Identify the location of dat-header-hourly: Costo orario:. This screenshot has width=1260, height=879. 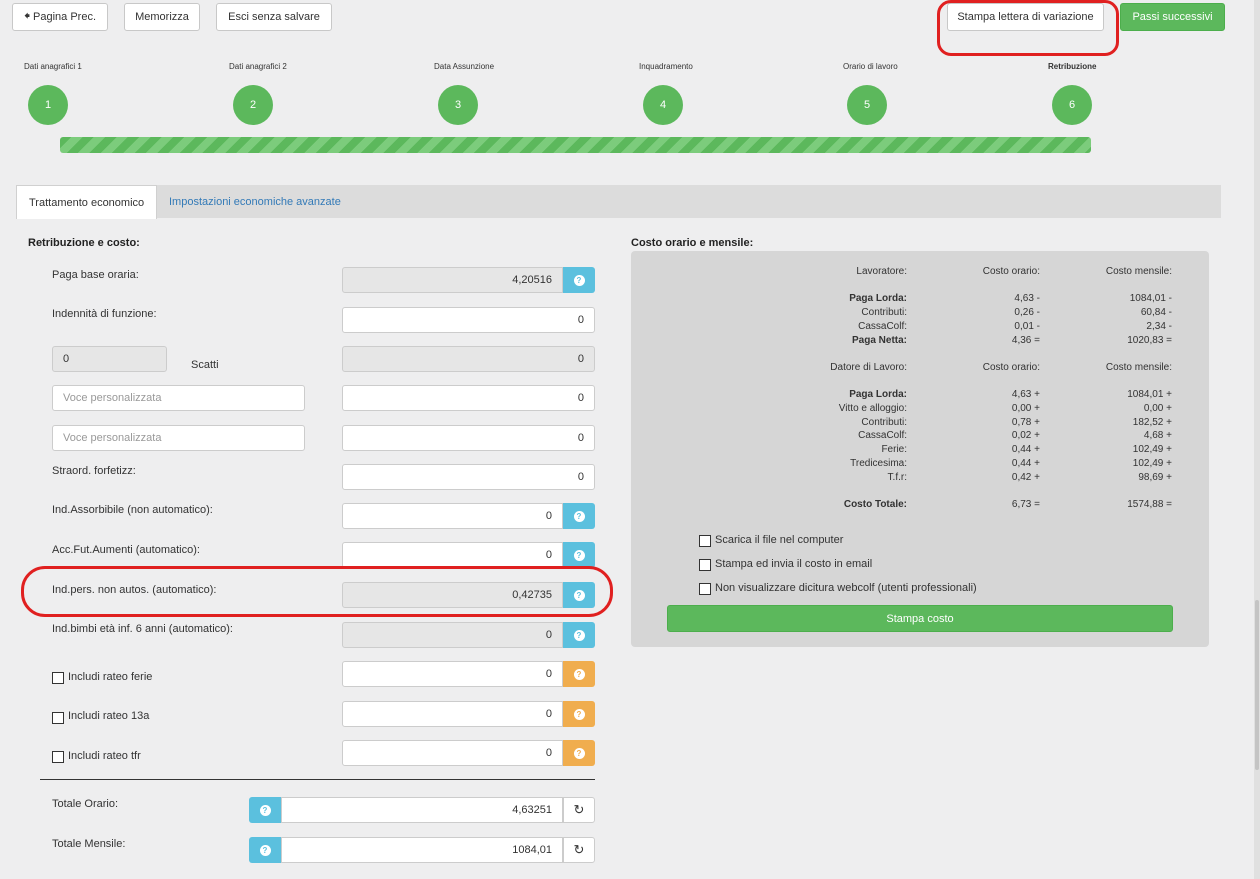
(1011, 367).